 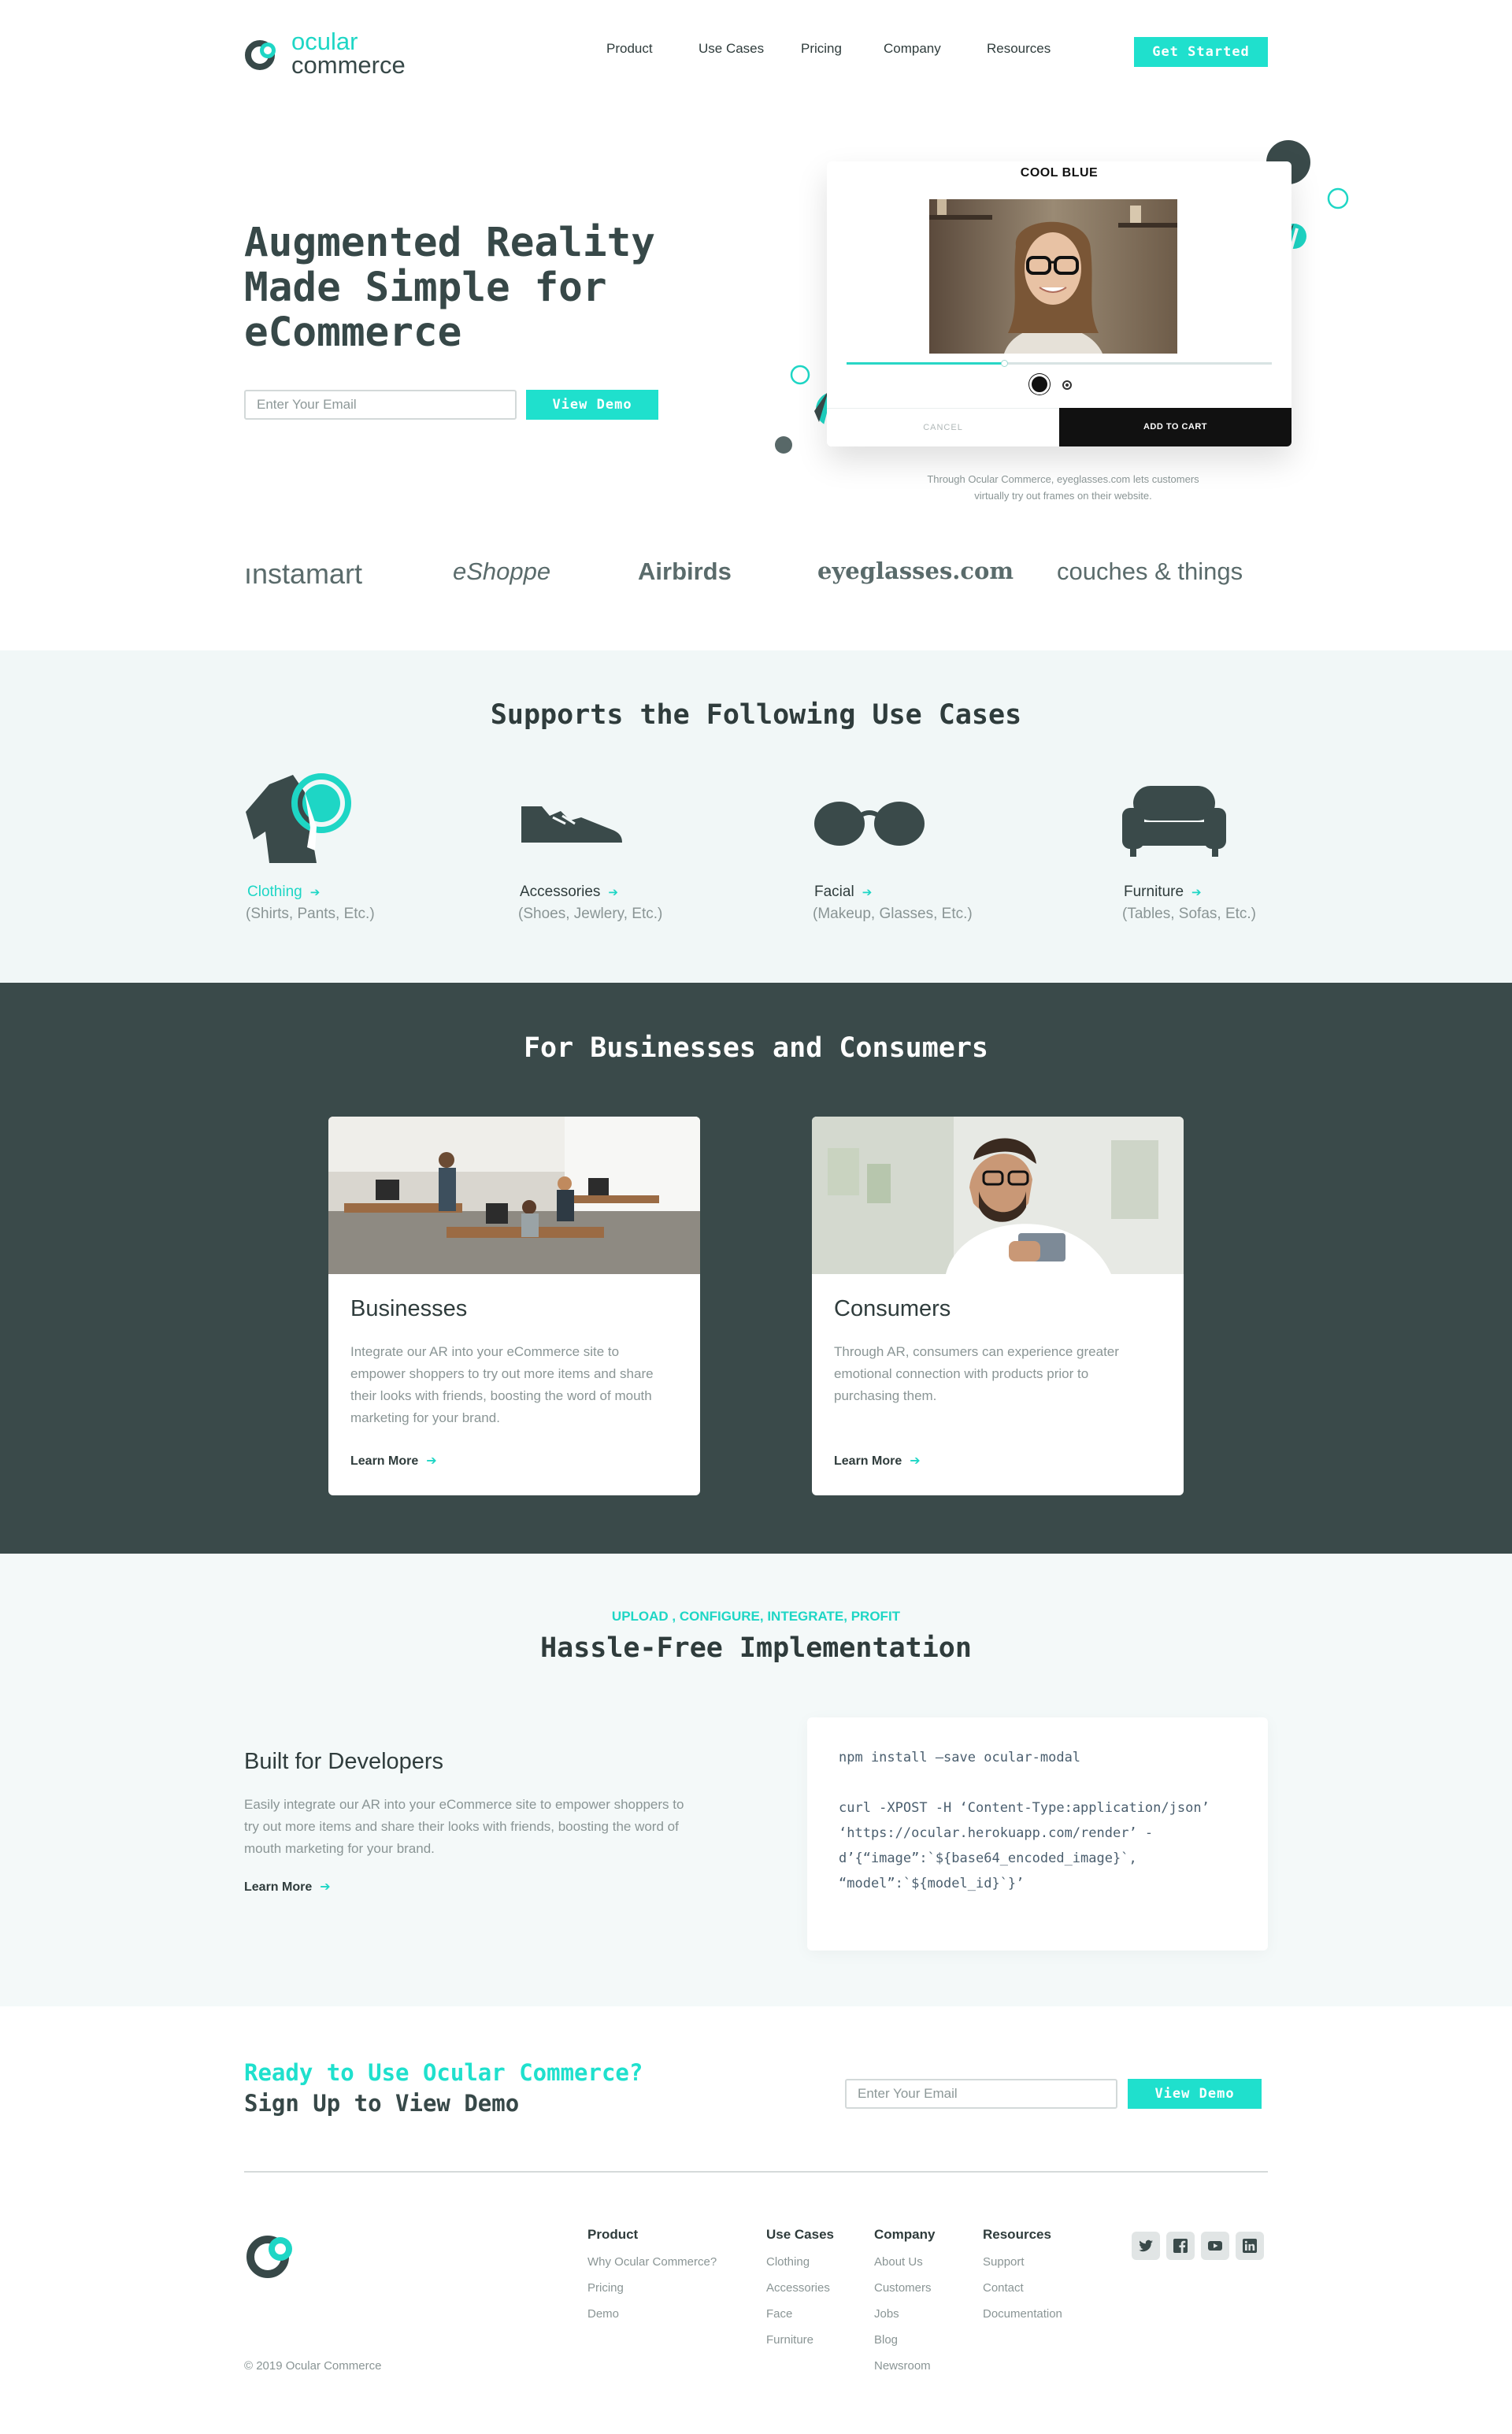 I want to click on brand-eshoppe: eShoppe, so click(x=502, y=571).